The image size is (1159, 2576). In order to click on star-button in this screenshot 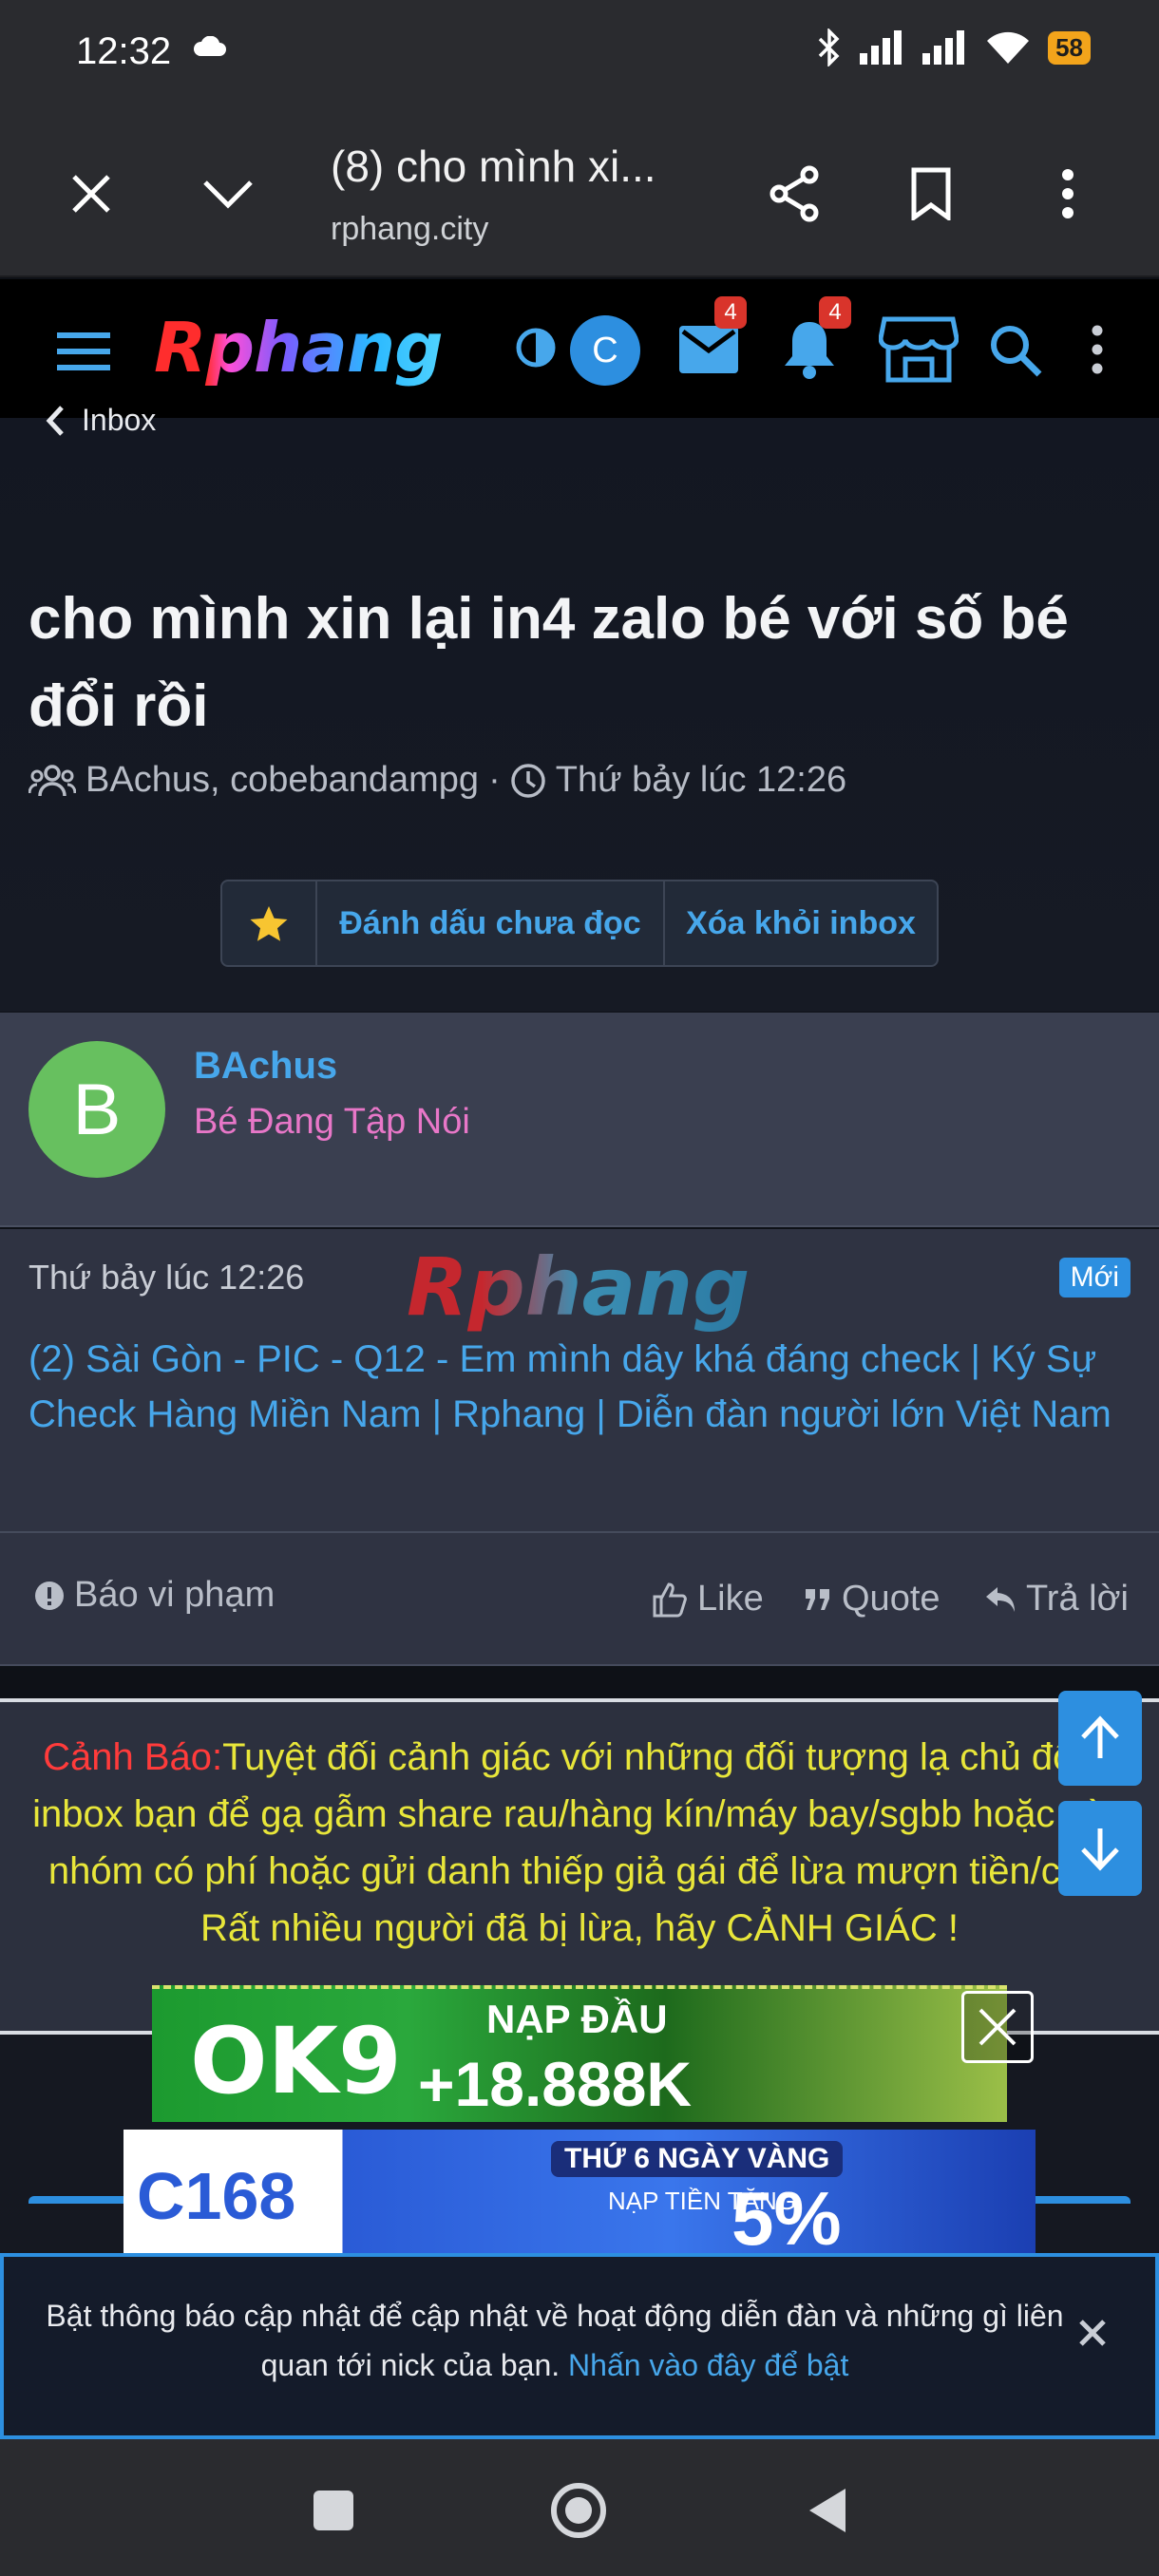, I will do `click(269, 923)`.